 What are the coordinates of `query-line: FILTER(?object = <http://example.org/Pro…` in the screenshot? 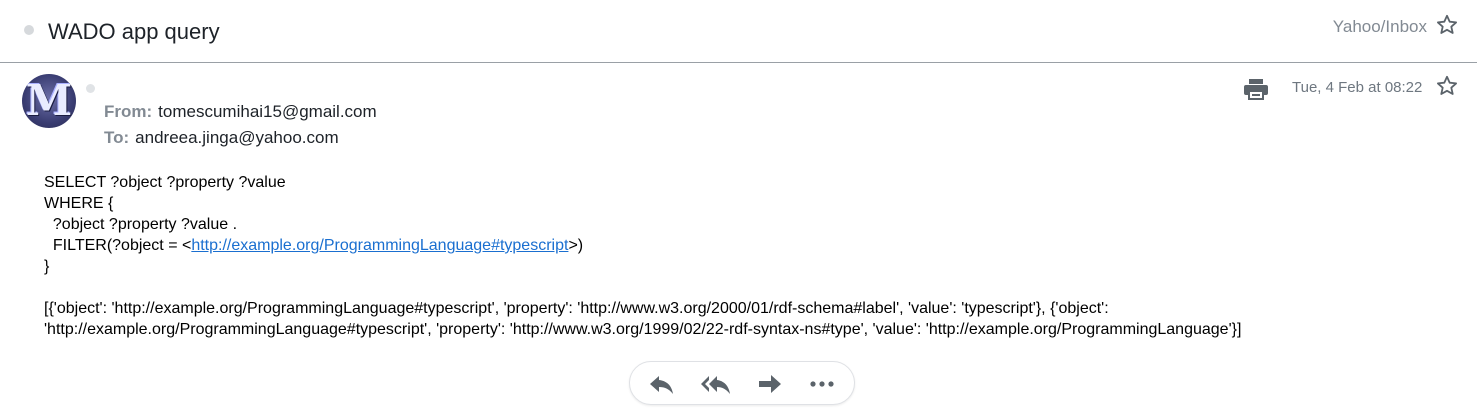 It's located at (744, 245).